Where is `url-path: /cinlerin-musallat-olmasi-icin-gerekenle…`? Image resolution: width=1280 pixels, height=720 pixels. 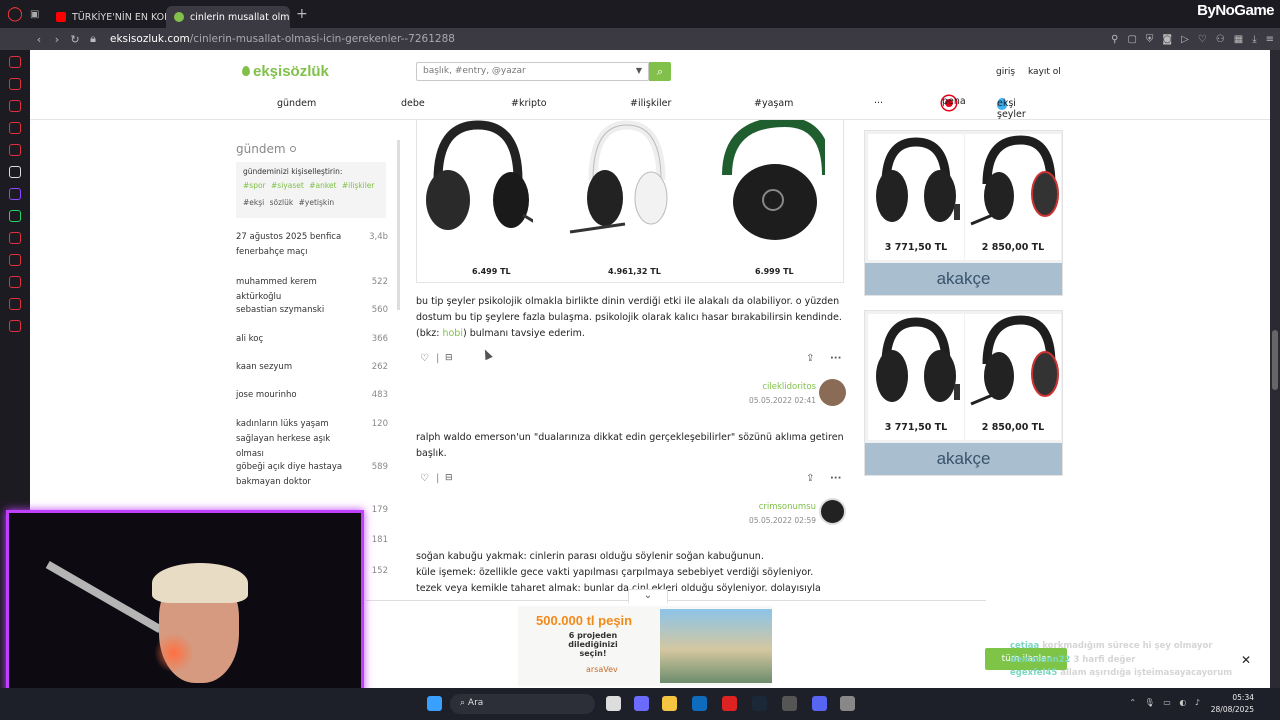
url-path: /cinlerin-musallat-olmasi-icin-gerekenle… is located at coordinates (322, 39).